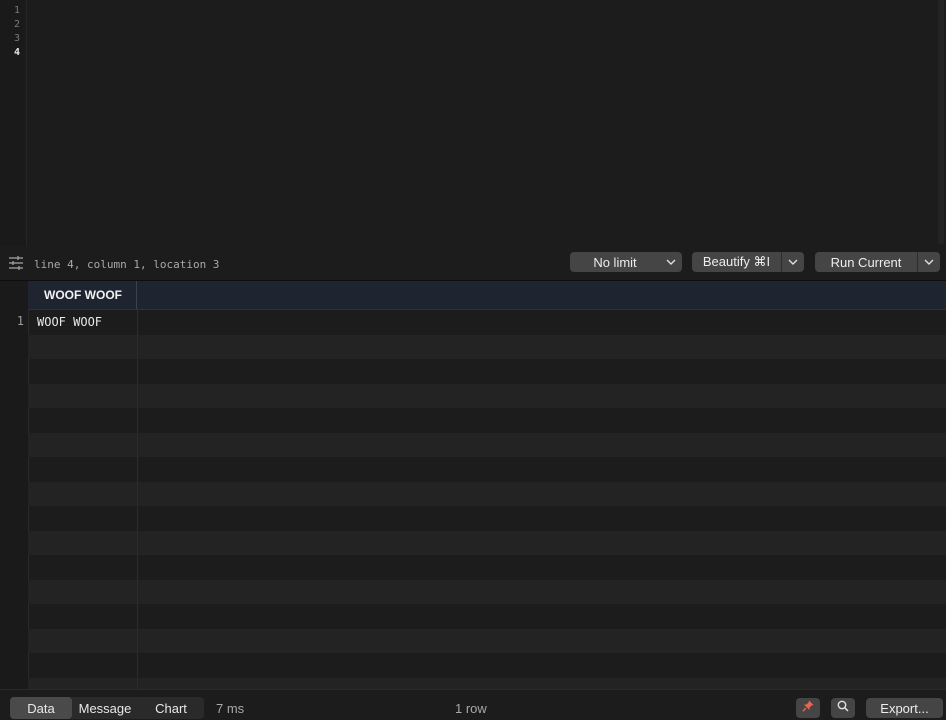  Describe the element at coordinates (16, 52) in the screenshot. I see `line-number-active: 4` at that location.